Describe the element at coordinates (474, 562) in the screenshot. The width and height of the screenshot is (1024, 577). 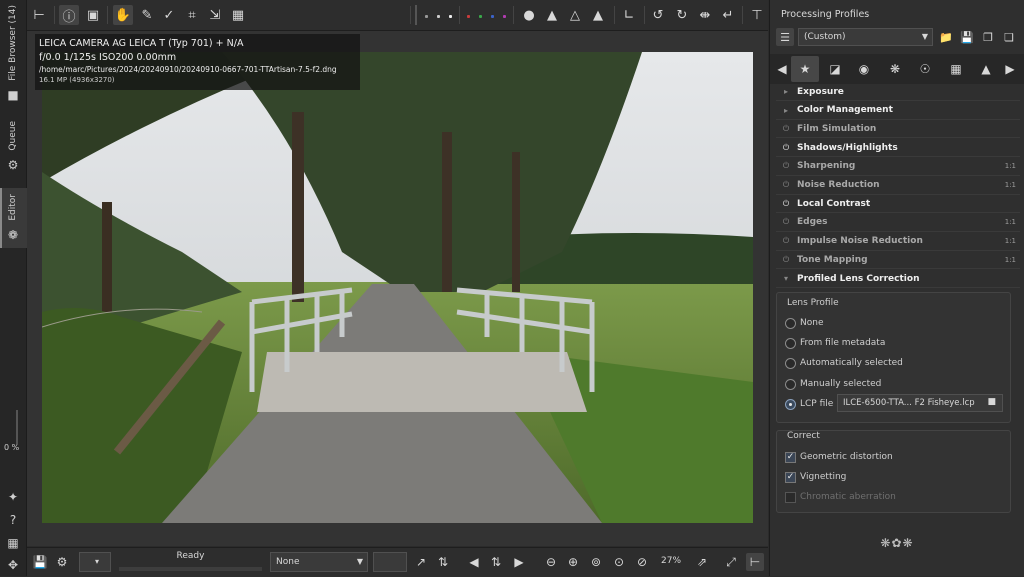
I see `previous-image-icon: ◀` at that location.